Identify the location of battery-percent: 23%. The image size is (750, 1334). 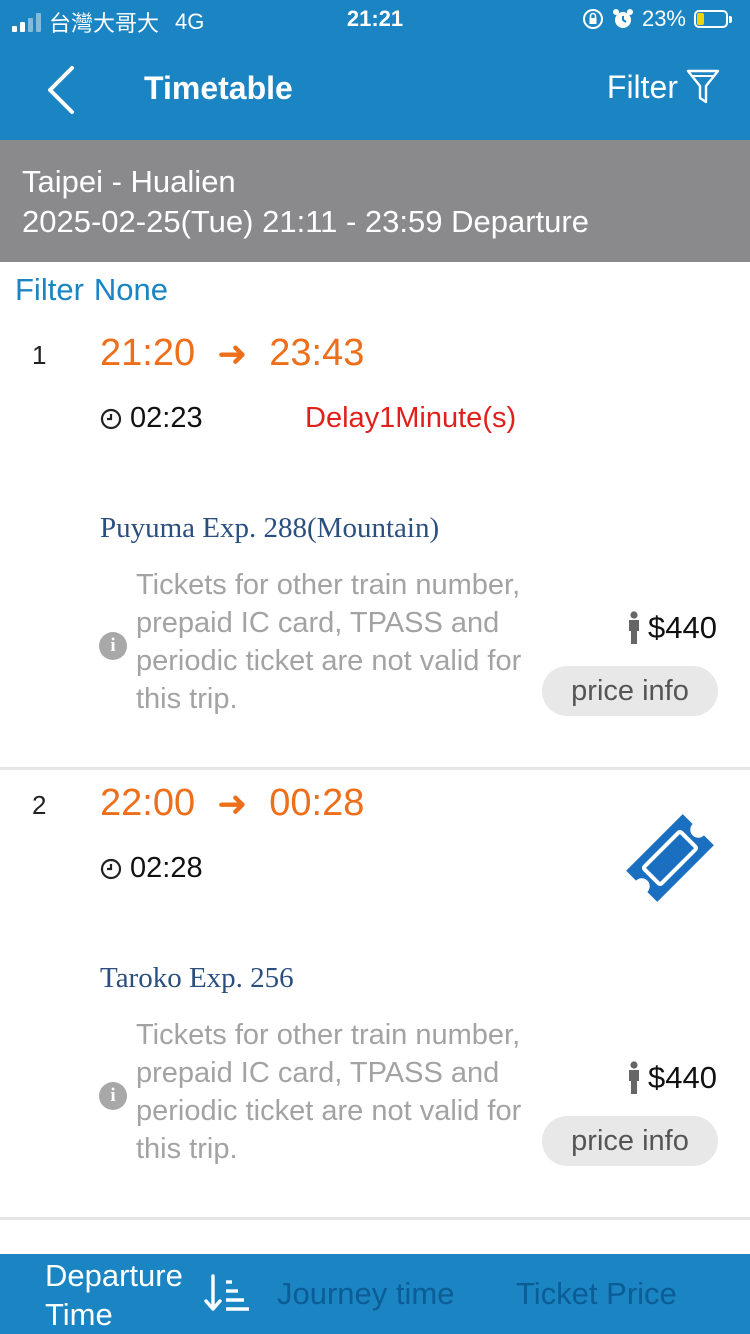
(663, 18).